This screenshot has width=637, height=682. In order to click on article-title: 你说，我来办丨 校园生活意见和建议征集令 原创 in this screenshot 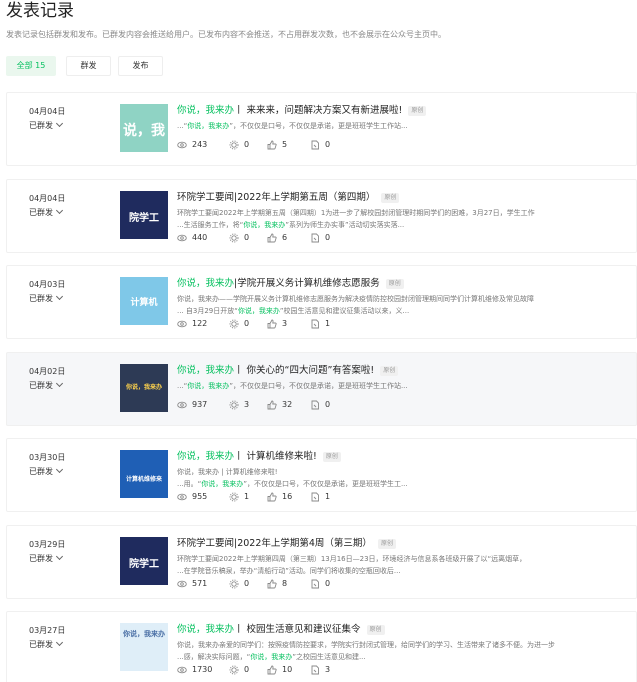, I will do `click(281, 630)`.